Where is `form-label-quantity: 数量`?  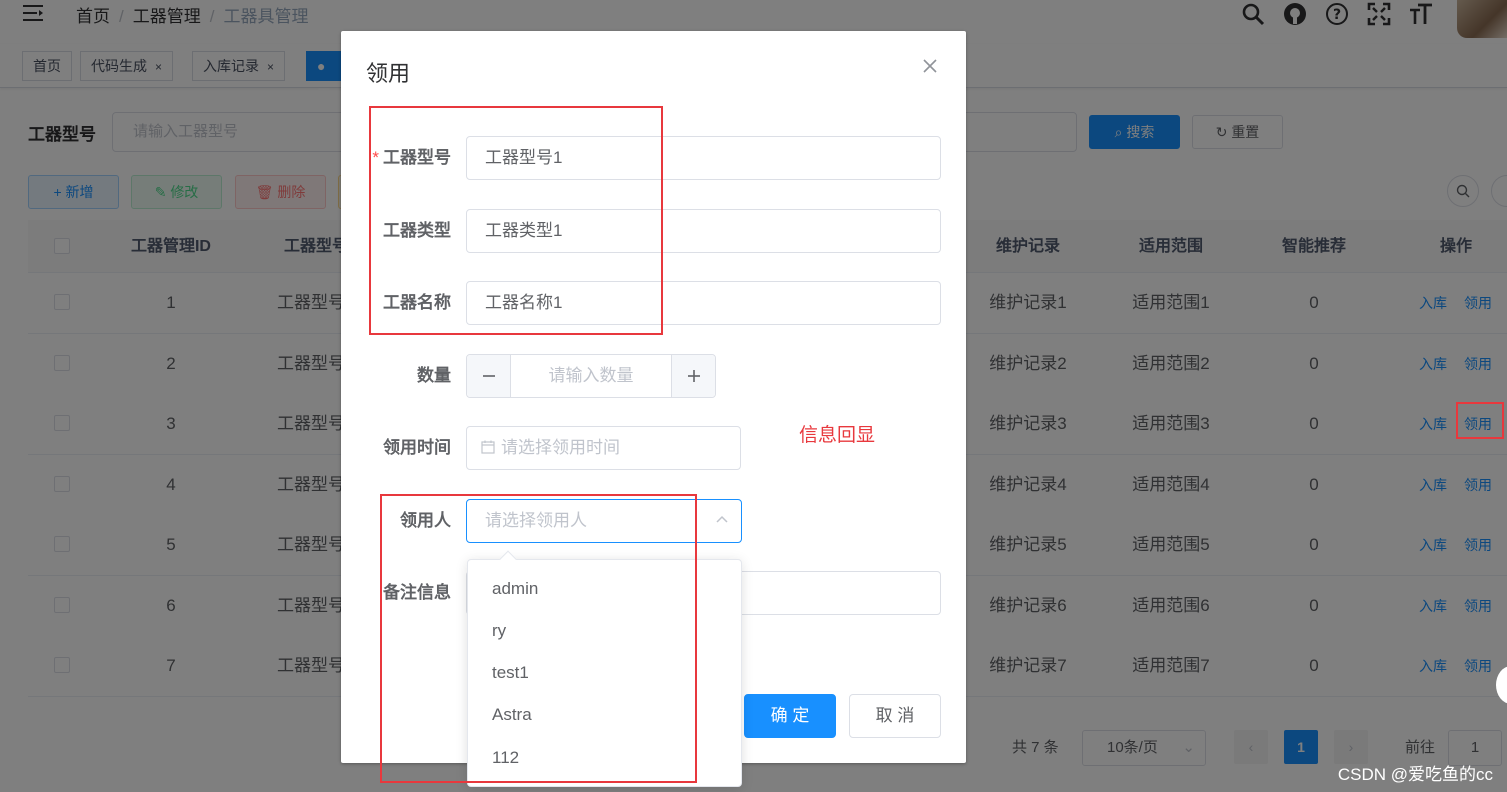
form-label-quantity: 数量 is located at coordinates (434, 375).